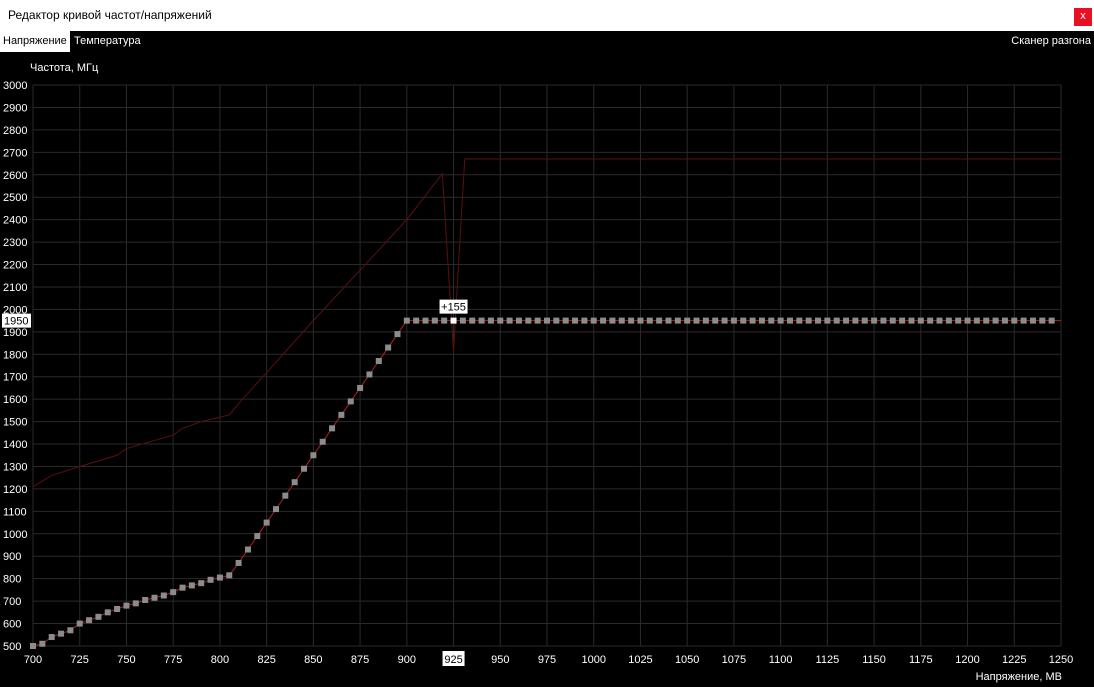 The image size is (1094, 687). Describe the element at coordinates (35, 41) in the screenshot. I see `tab-voltage: Напряжение` at that location.